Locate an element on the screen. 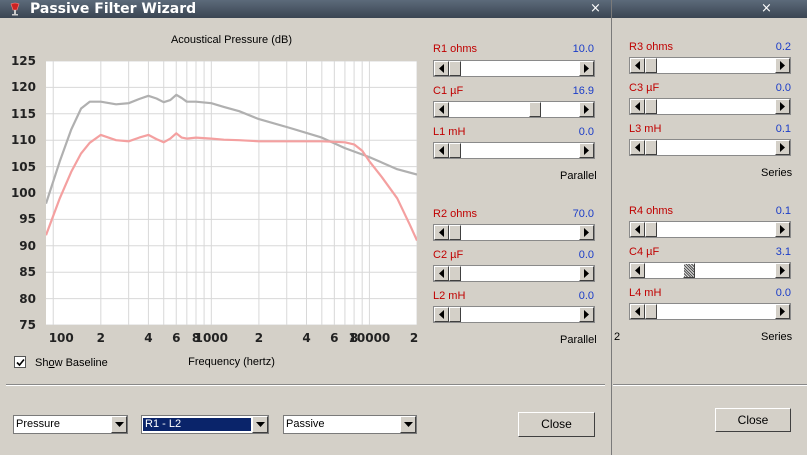 Image resolution: width=807 pixels, height=455 pixels. c3-slider is located at coordinates (710, 106).